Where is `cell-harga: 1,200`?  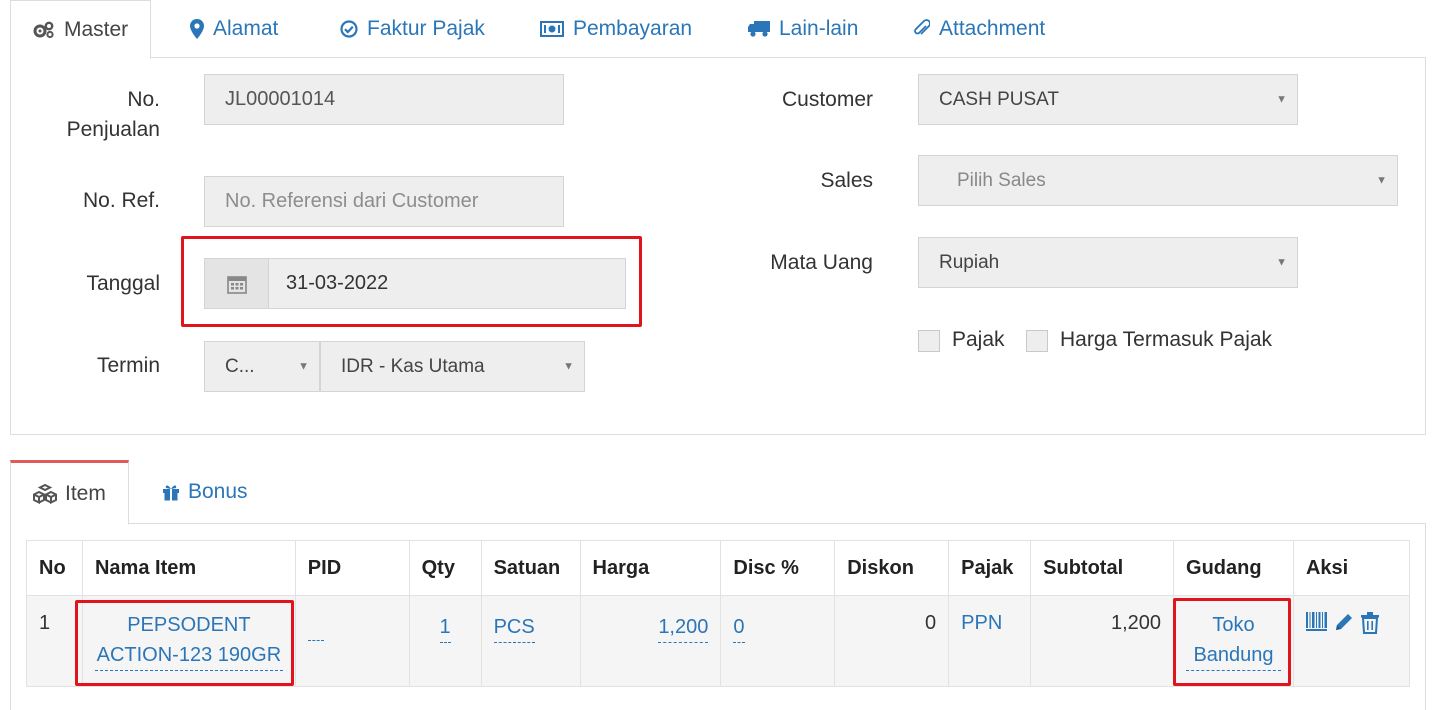 cell-harga: 1,200 is located at coordinates (650, 641).